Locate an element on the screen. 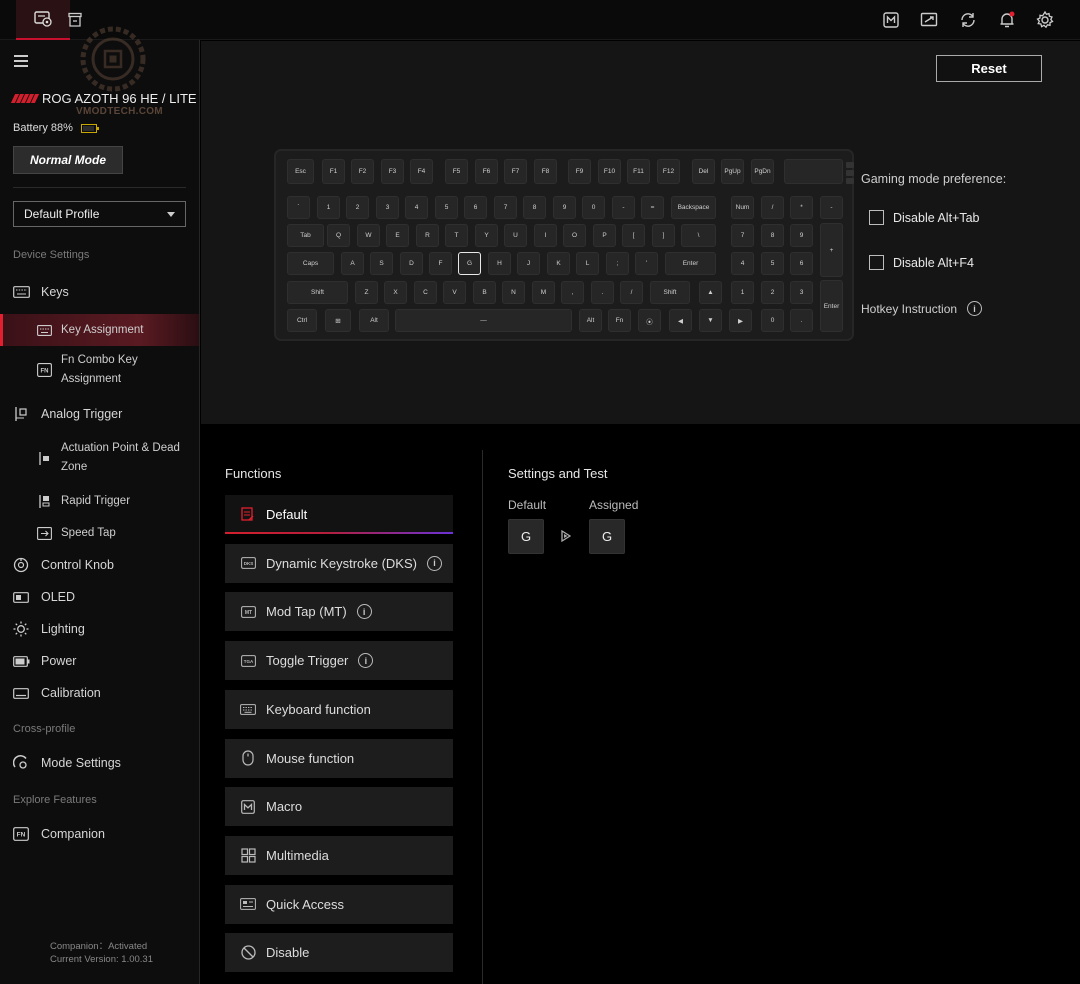 Image resolution: width=1080 pixels, height=984 pixels. key: Caps is located at coordinates (310, 263).